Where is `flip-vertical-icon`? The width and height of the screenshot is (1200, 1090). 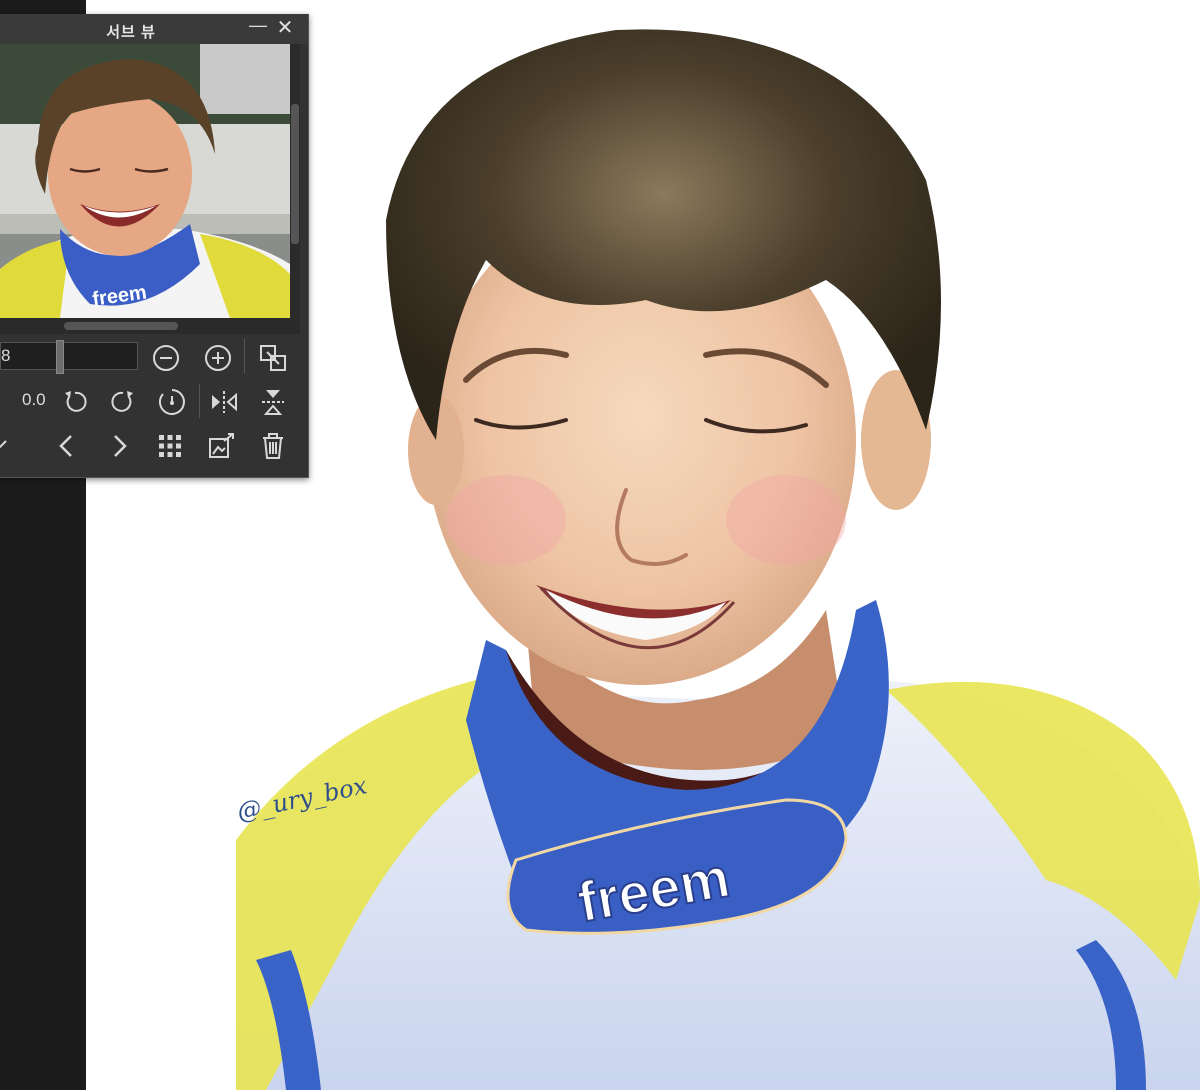
flip-vertical-icon is located at coordinates (273, 402).